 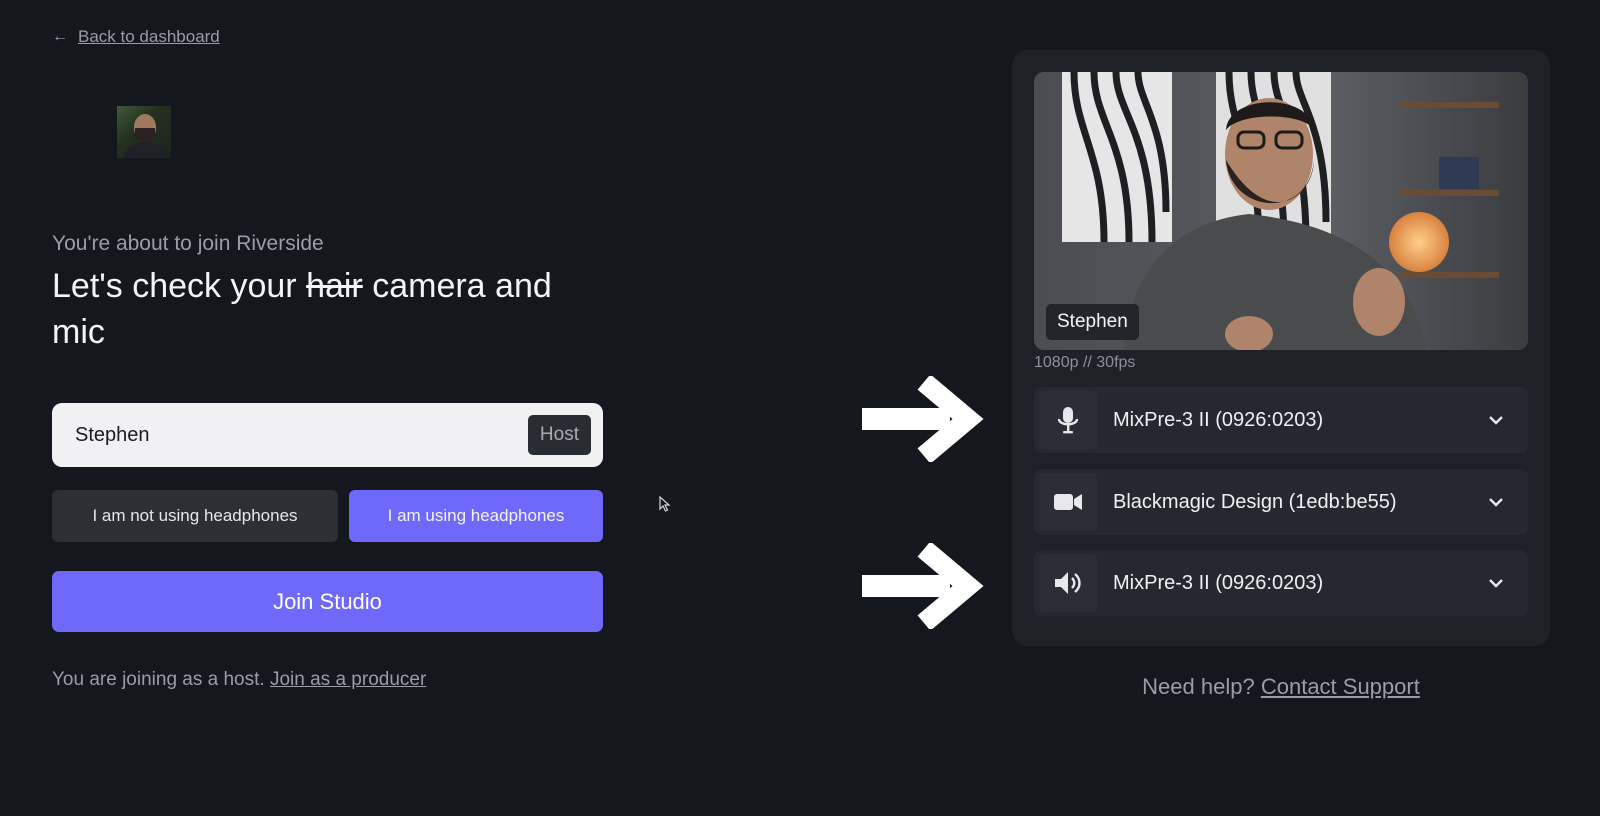 I want to click on back-to-dashboard-link: ← Back to dashboard, so click(x=136, y=37).